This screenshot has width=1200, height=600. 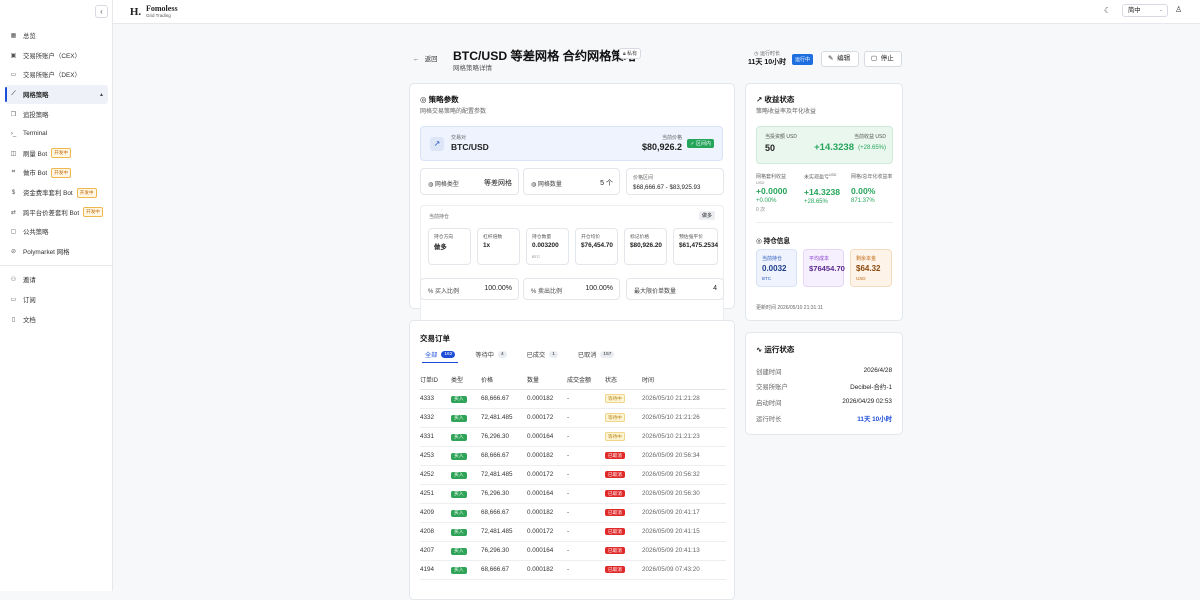 I want to click on tab-count: 162, so click(x=448, y=354).